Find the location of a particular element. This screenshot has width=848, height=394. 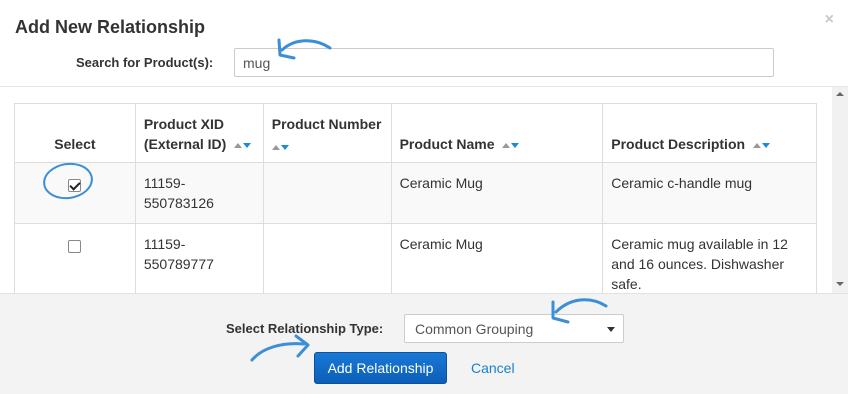

header-xid-line2: (External ID) is located at coordinates (185, 144).